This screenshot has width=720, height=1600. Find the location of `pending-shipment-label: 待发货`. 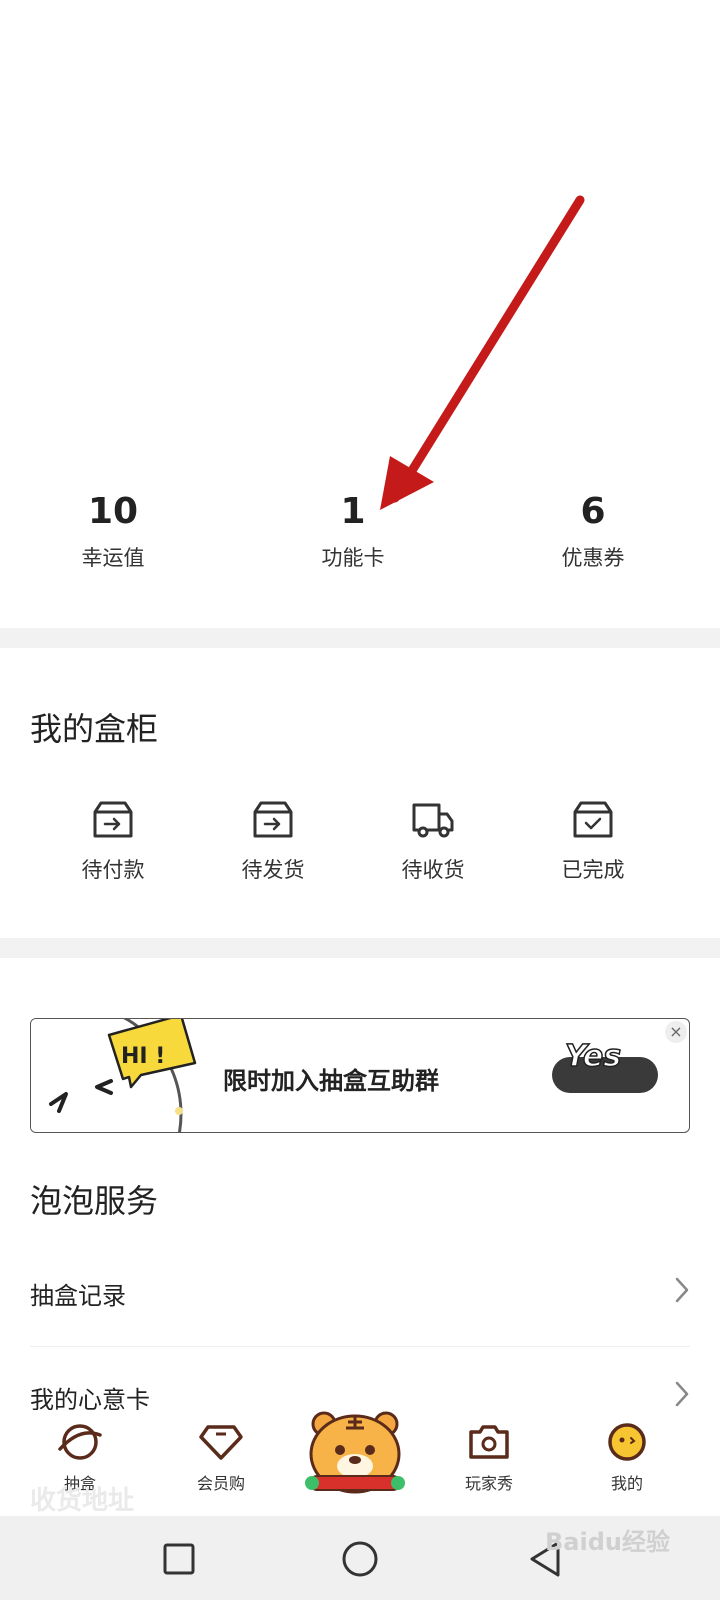

pending-shipment-label: 待发货 is located at coordinates (273, 870).